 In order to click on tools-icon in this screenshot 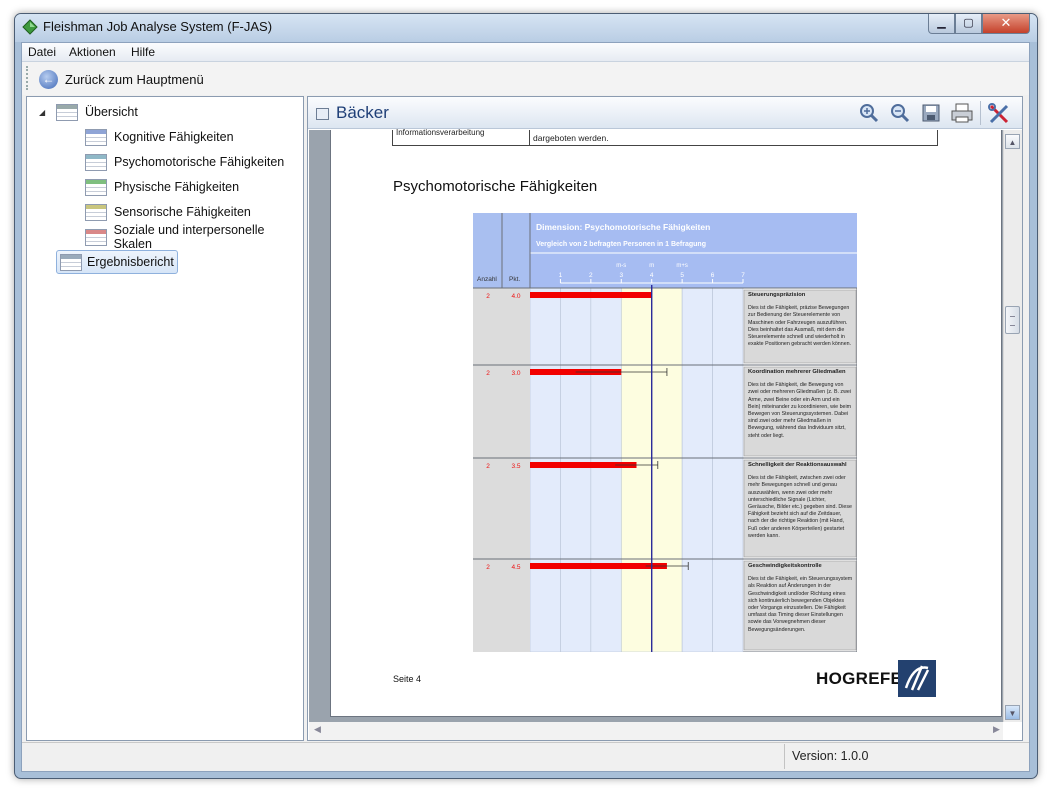, I will do `click(999, 113)`.